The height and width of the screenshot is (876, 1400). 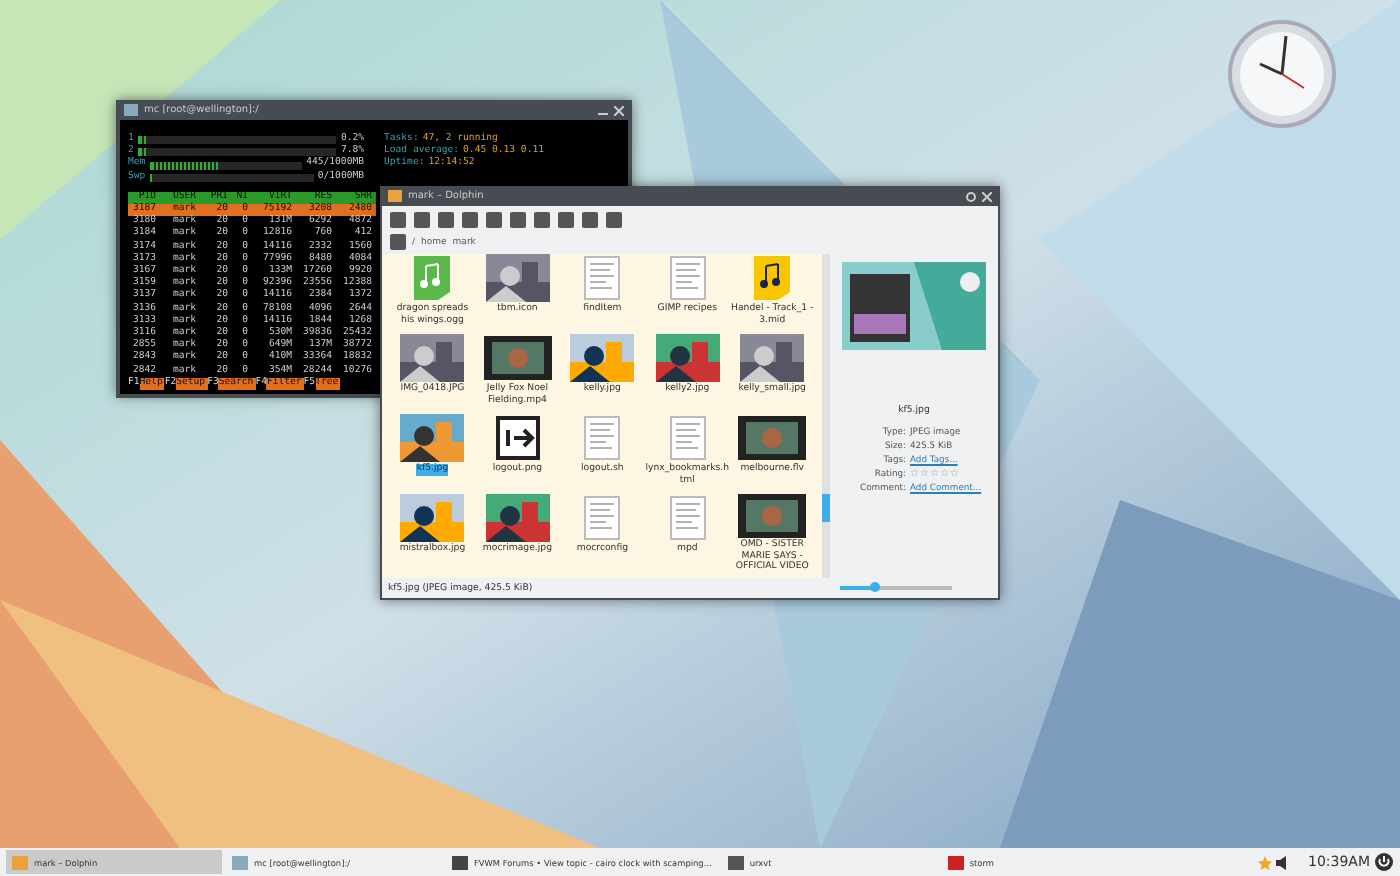 What do you see at coordinates (1264, 862) in the screenshot?
I see `star-icon` at bounding box center [1264, 862].